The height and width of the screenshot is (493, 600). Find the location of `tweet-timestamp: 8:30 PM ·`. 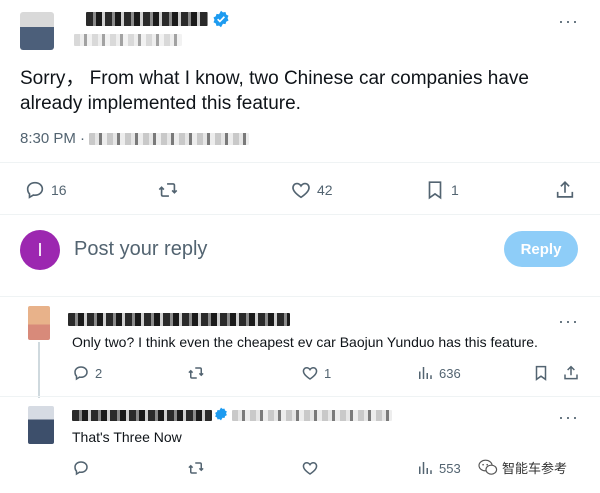

tweet-timestamp: 8:30 PM · is located at coordinates (52, 138).